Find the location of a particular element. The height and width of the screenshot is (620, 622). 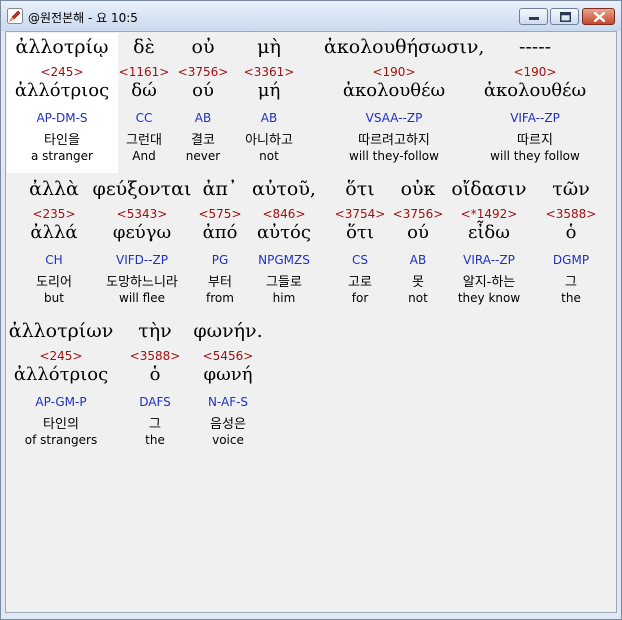

parsing-code: AB is located at coordinates (269, 118).